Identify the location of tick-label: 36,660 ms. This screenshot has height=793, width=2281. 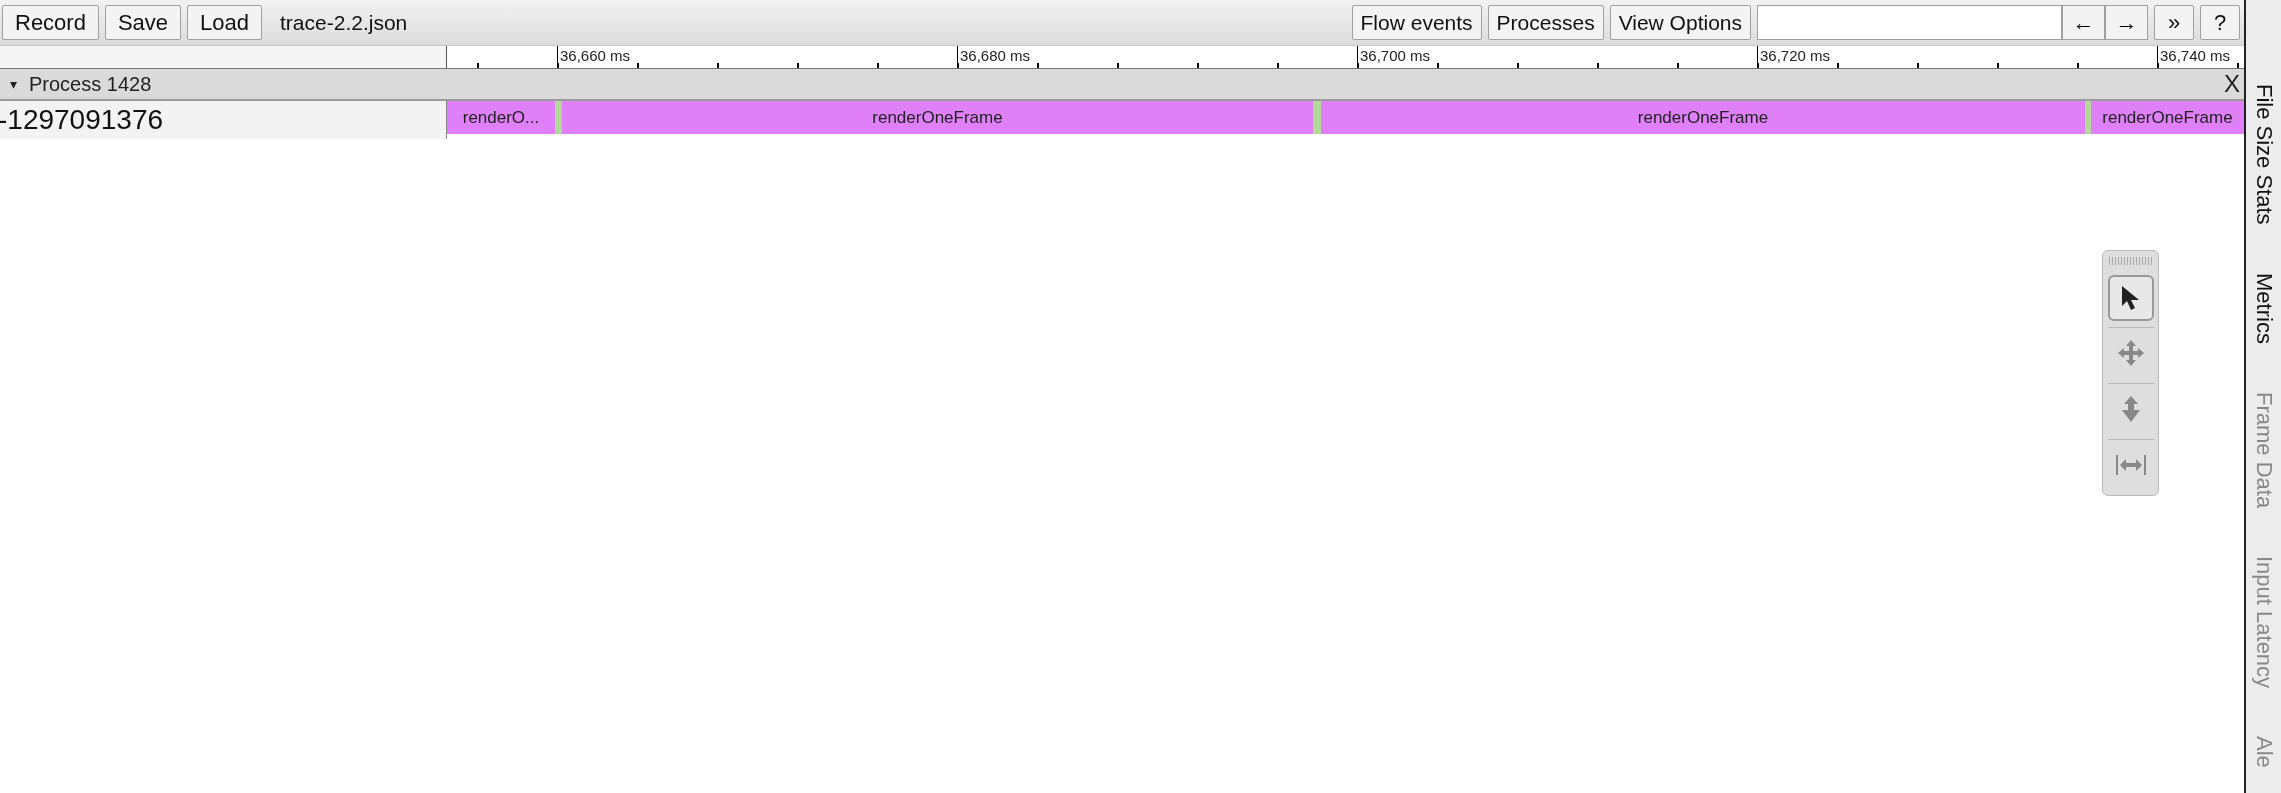
(595, 55).